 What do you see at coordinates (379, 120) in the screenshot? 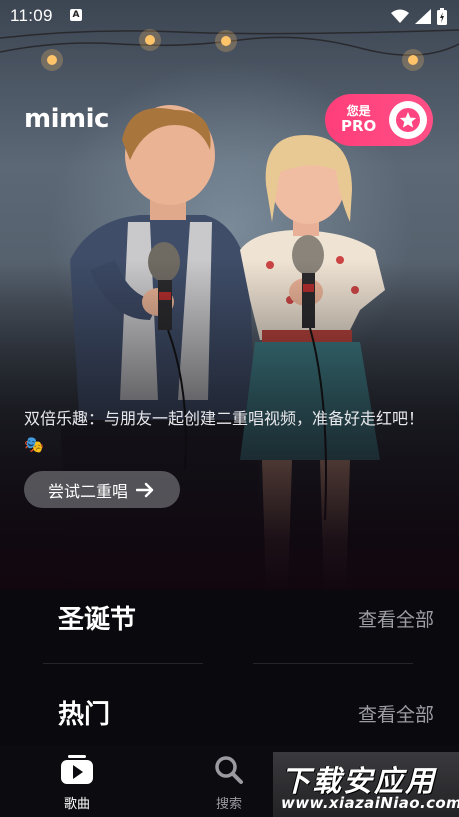
I see `pro-badge-button: 您是 PRO` at bounding box center [379, 120].